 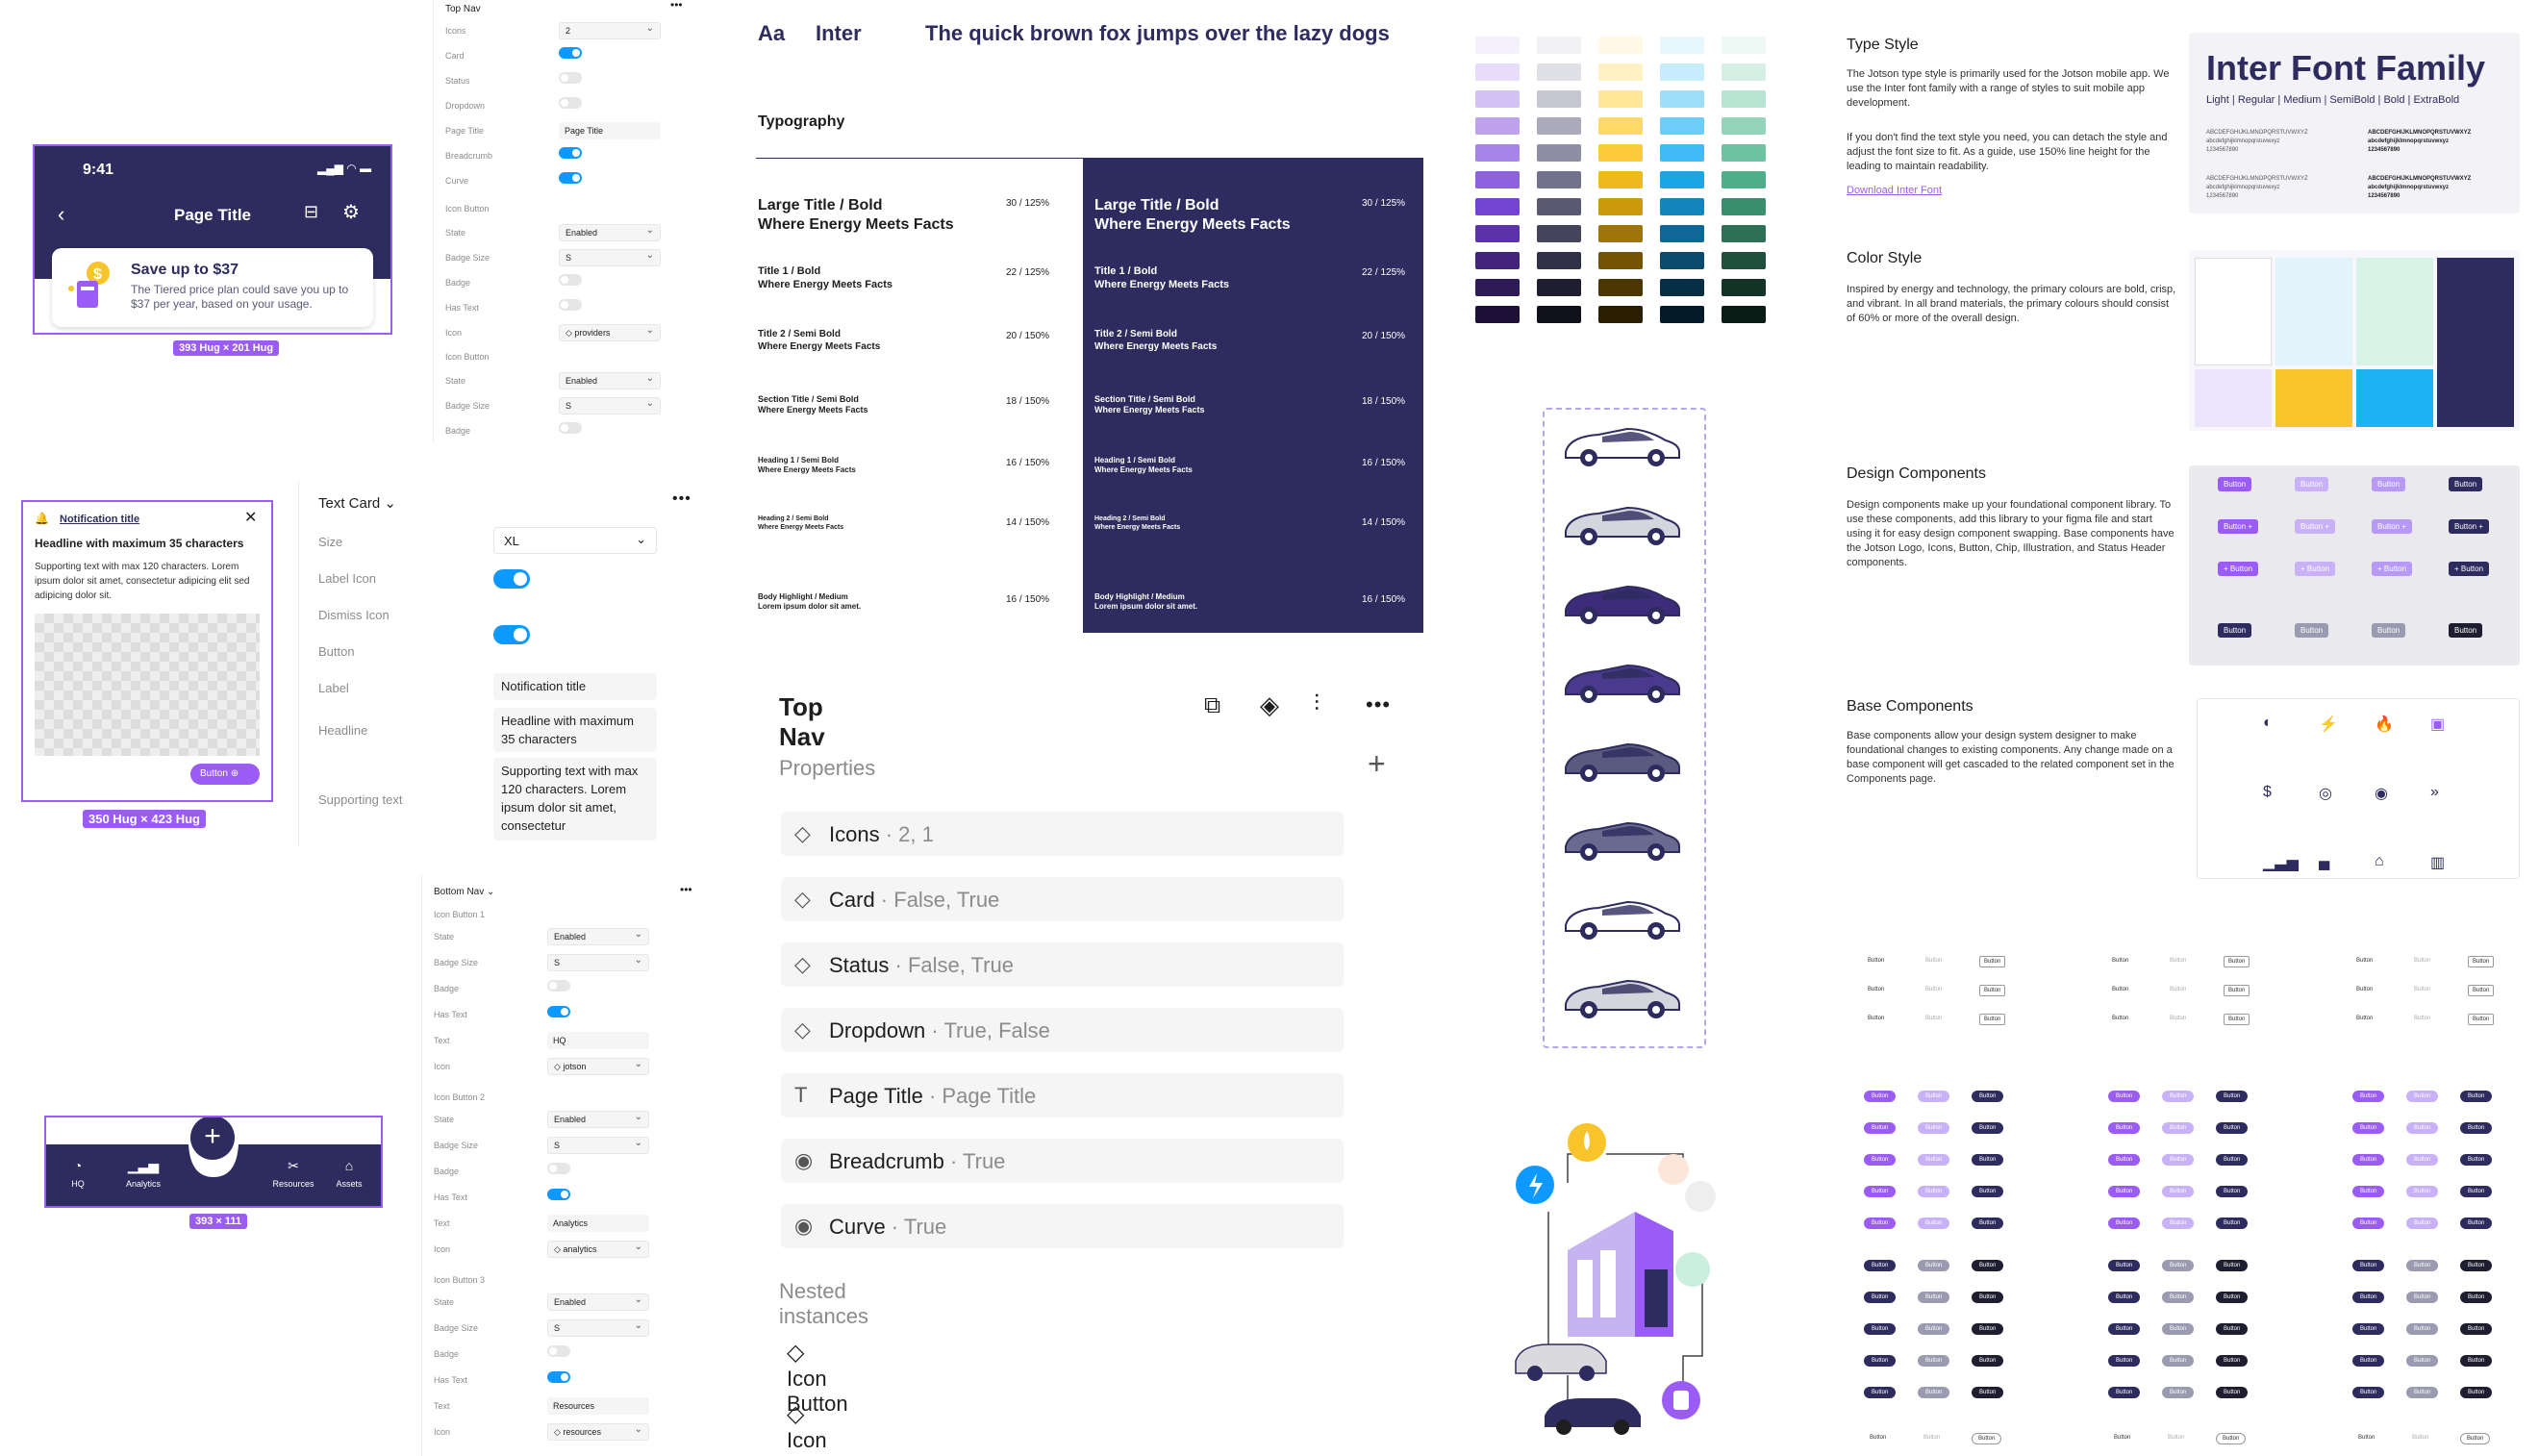 What do you see at coordinates (598, 1432) in the screenshot?
I see `prop-icon-select: ◇ resources` at bounding box center [598, 1432].